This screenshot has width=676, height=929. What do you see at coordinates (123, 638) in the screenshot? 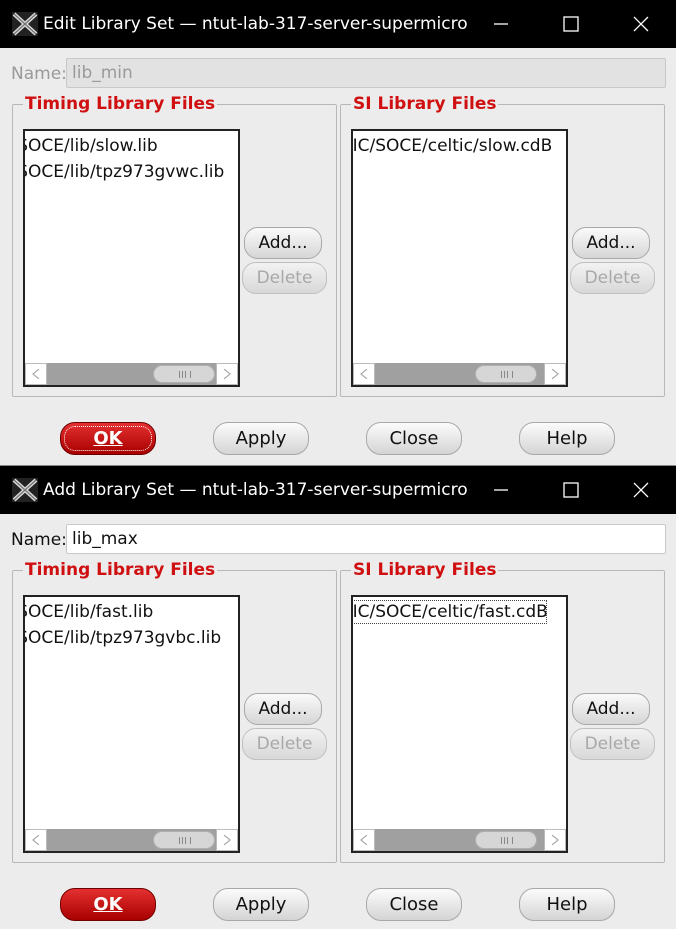
I see `list-item: /CIC/SOCE/lib/tpz973gvbc.lib` at bounding box center [123, 638].